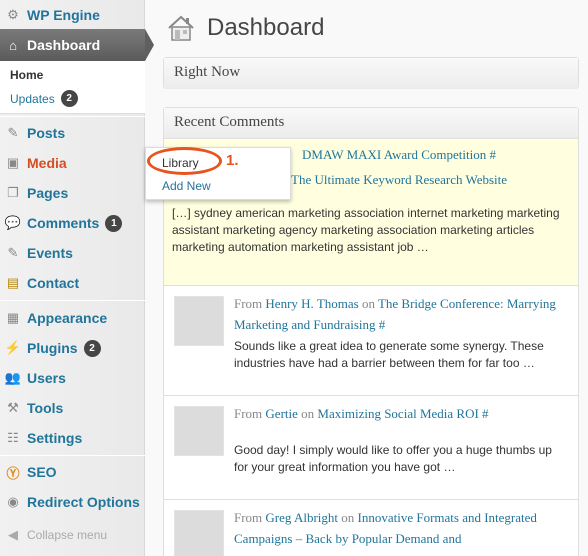  I want to click on submenu-home: Home, so click(26, 75).